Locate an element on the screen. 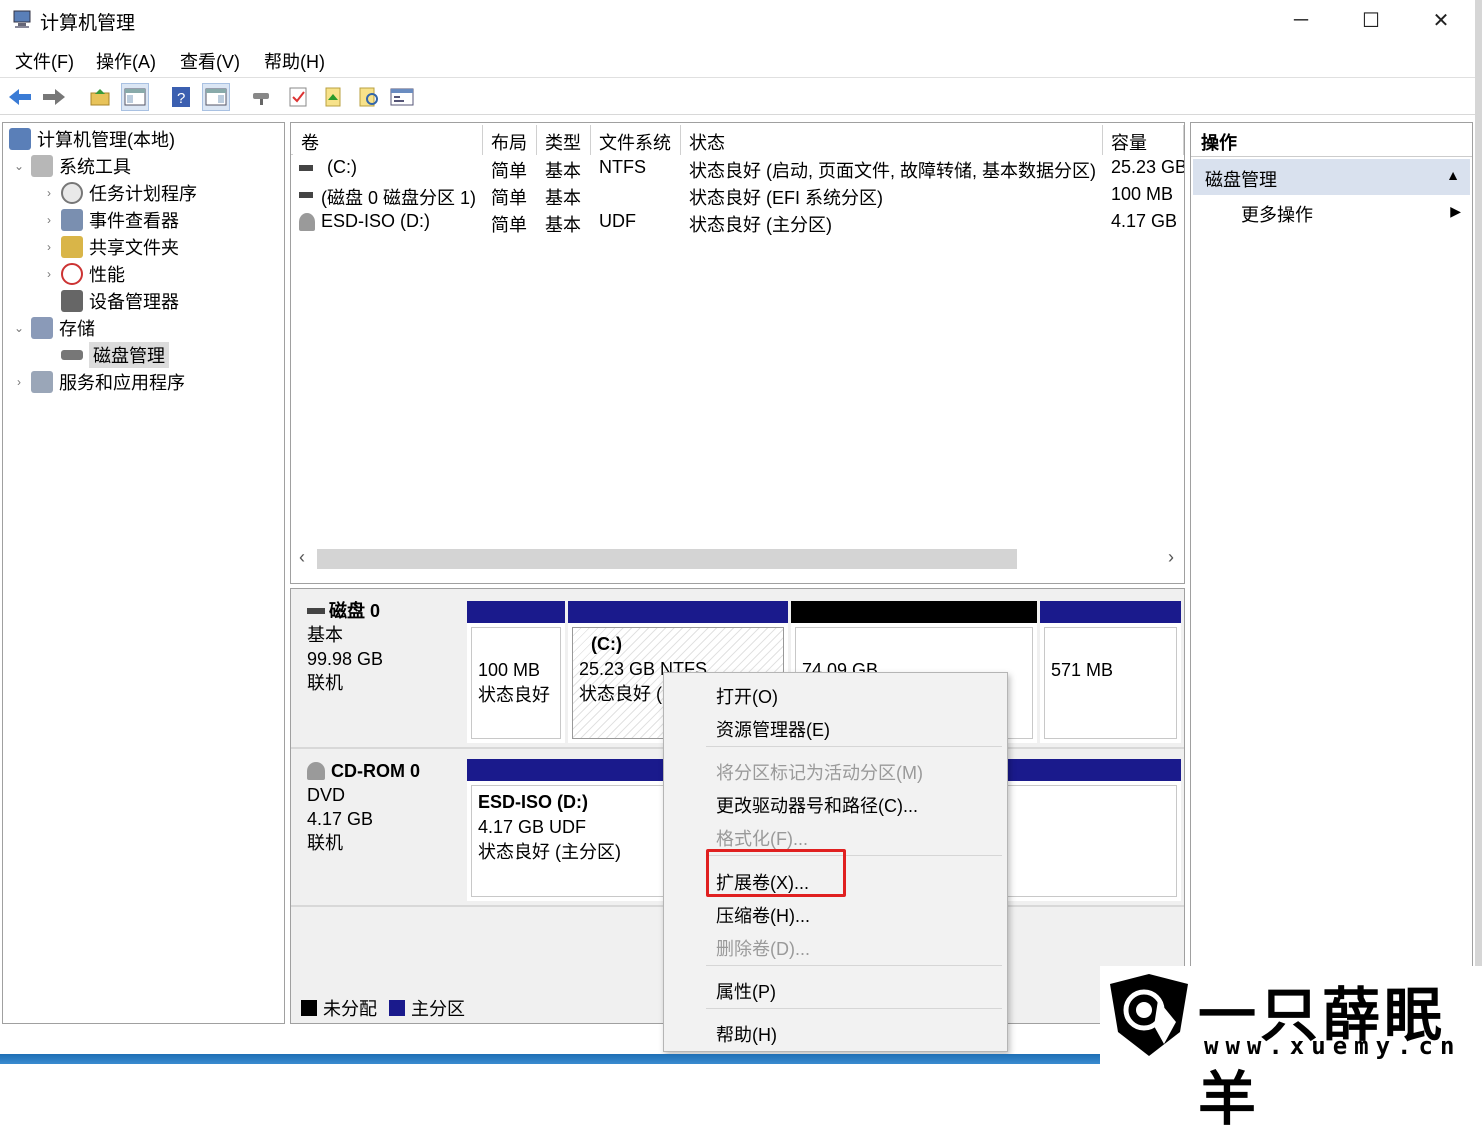  partition-recovery: 571 MB is located at coordinates (1110, 672).